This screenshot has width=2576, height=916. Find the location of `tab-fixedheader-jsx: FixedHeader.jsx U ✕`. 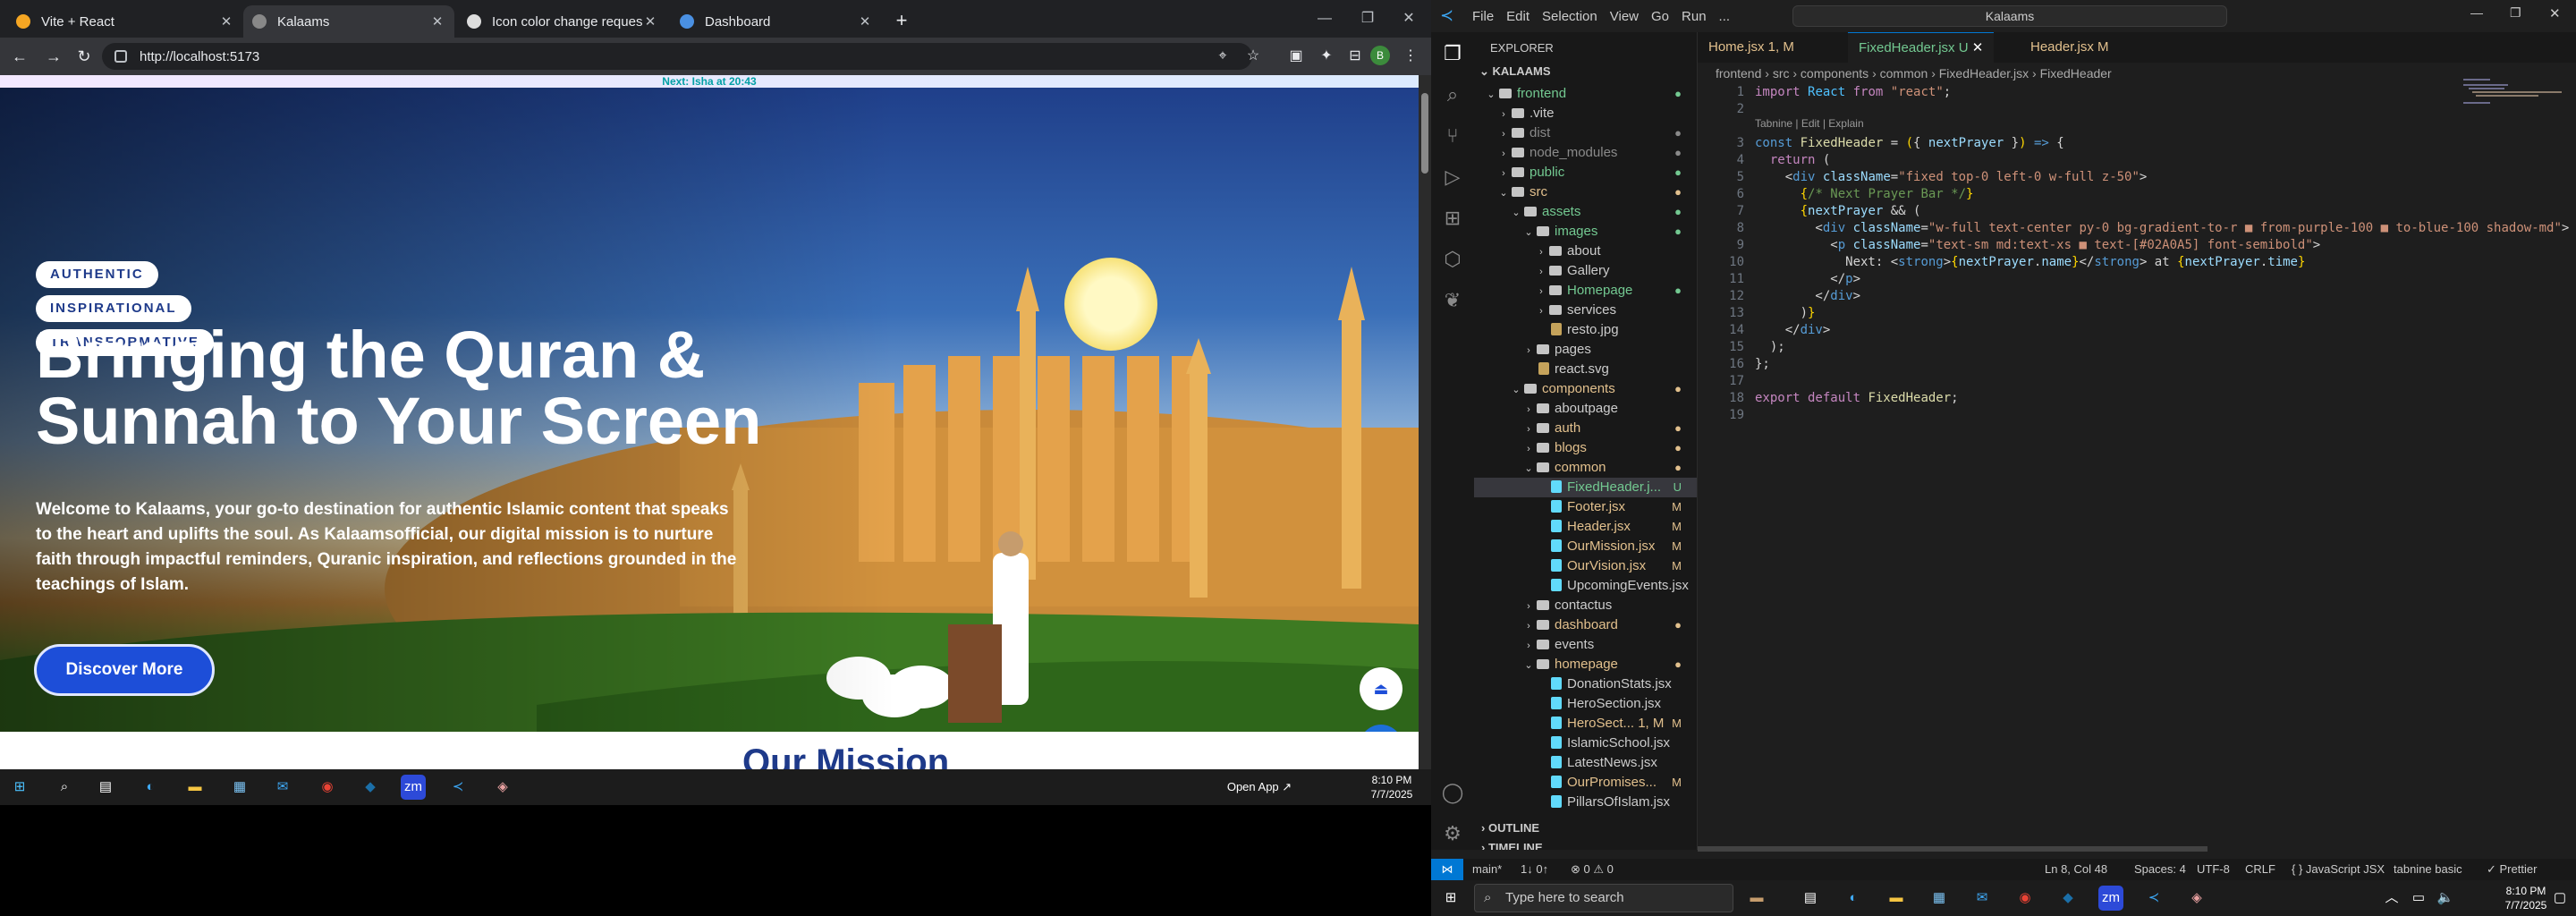

tab-fixedheader-jsx: FixedHeader.jsx U ✕ is located at coordinates (1921, 47).